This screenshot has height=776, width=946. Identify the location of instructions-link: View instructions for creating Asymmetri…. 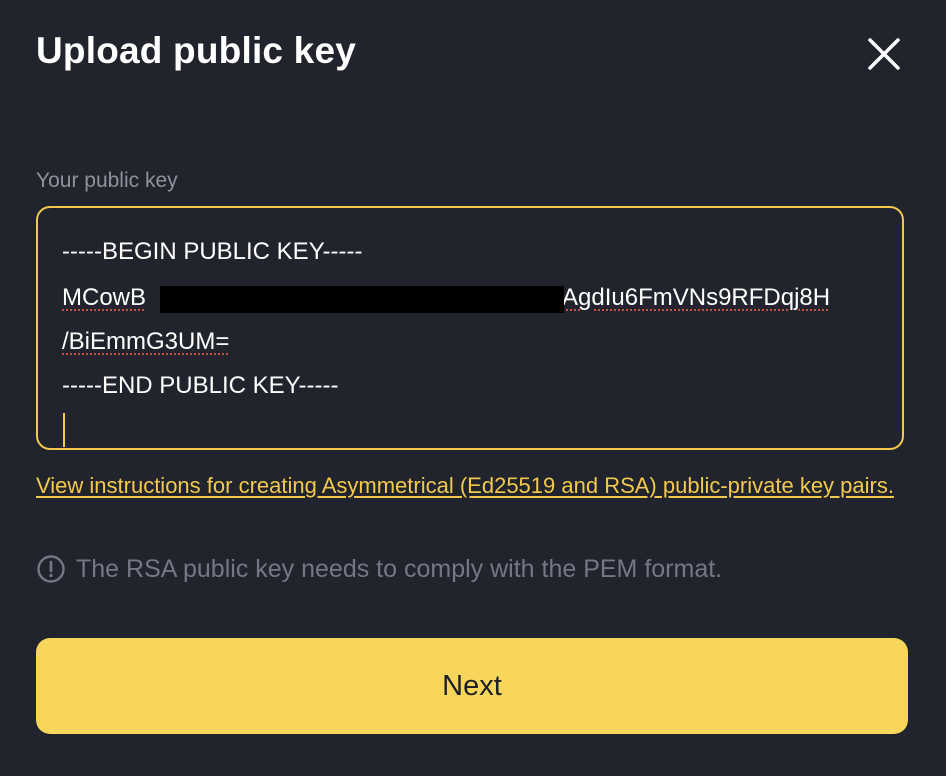
(476, 486).